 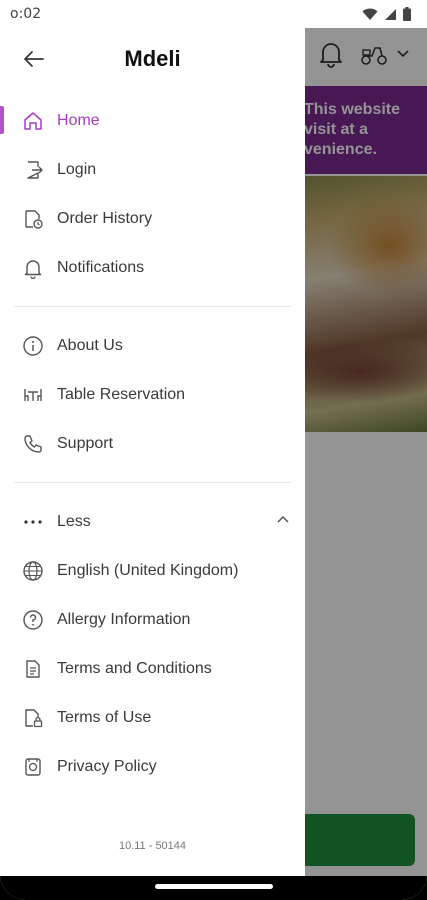 I want to click on menu-item-less-toggle: Less, so click(x=152, y=521).